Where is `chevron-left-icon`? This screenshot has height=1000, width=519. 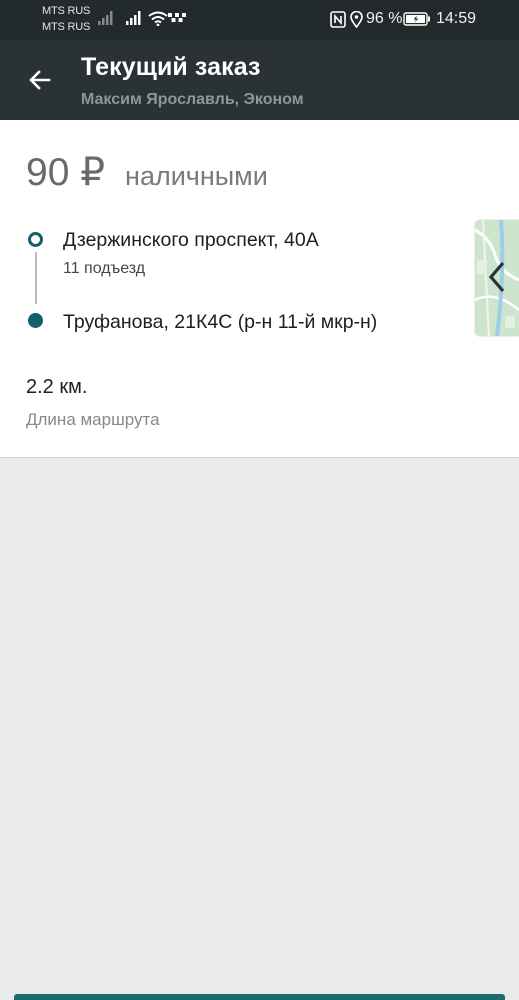
chevron-left-icon is located at coordinates (496, 277).